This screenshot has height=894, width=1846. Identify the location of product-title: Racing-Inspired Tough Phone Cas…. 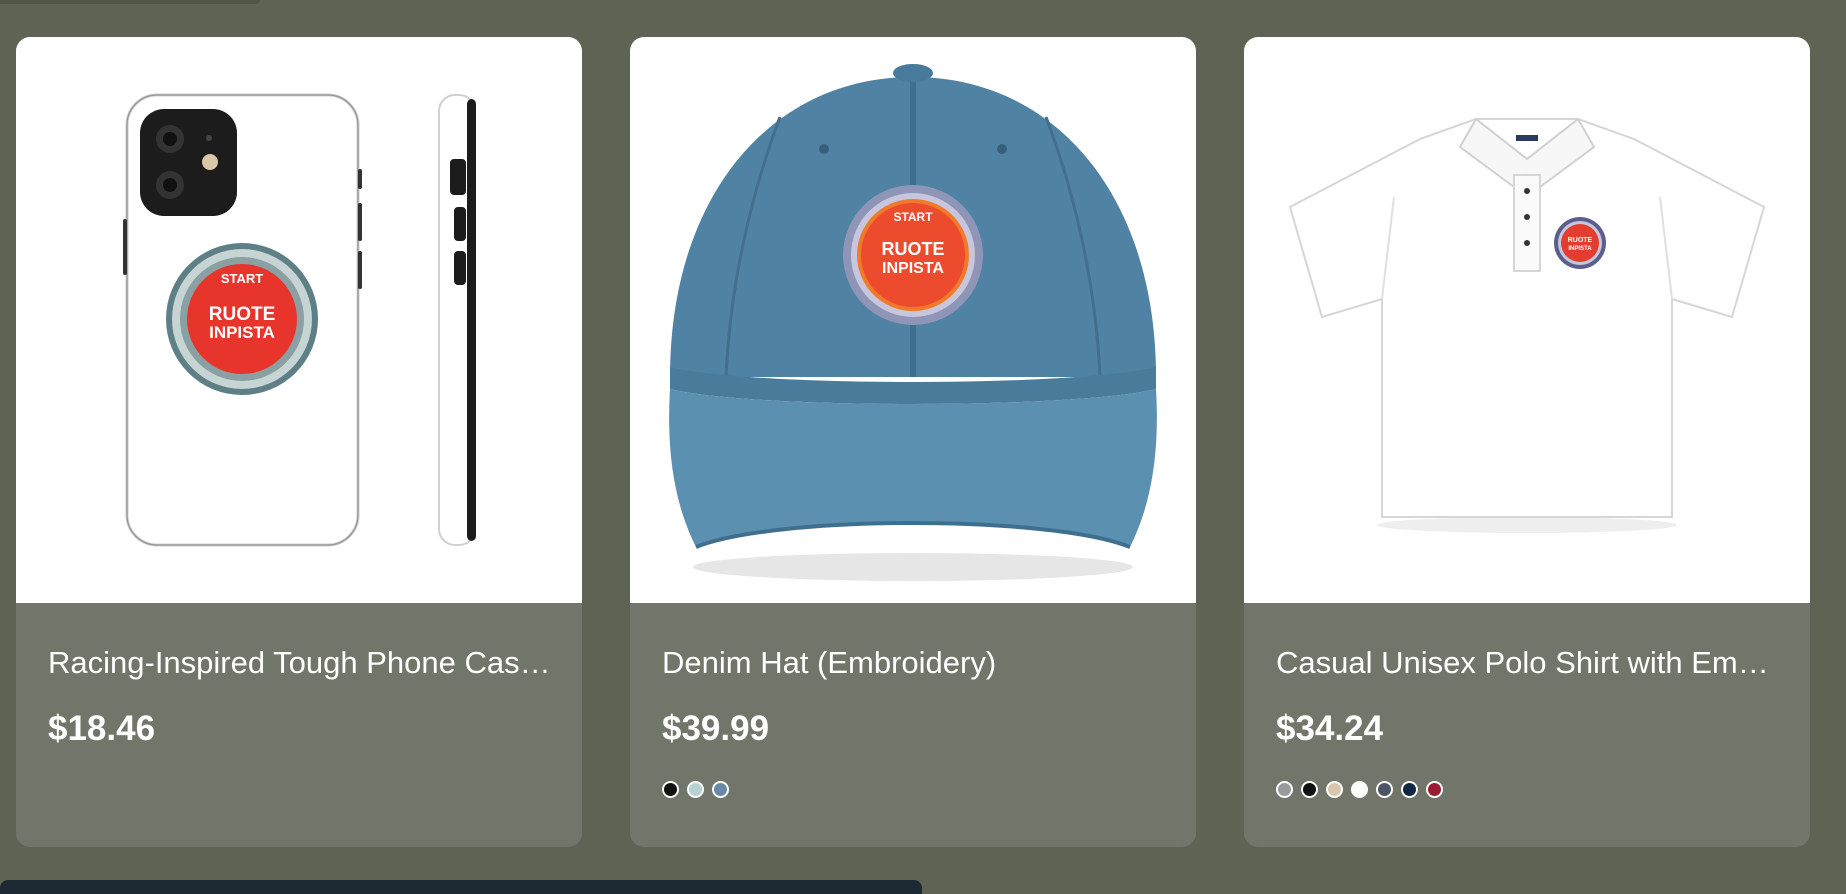
(303, 663).